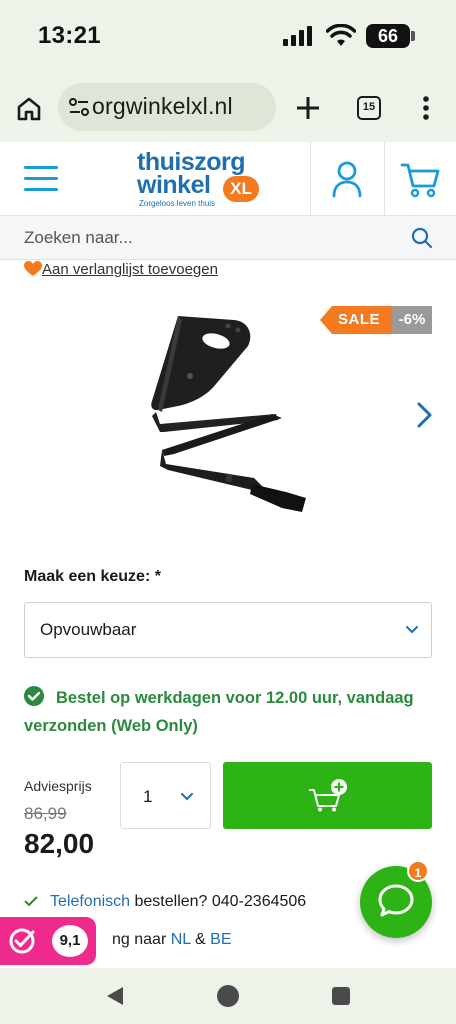 This screenshot has width=456, height=1024. What do you see at coordinates (308, 108) in the screenshot?
I see `plus-icon` at bounding box center [308, 108].